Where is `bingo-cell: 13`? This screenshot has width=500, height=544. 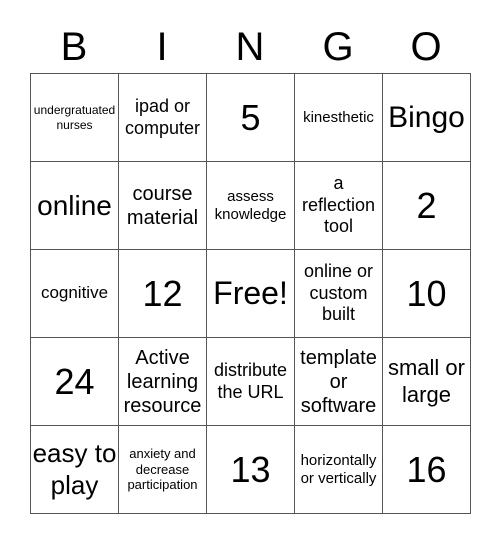
bingo-cell: 13 is located at coordinates (251, 470).